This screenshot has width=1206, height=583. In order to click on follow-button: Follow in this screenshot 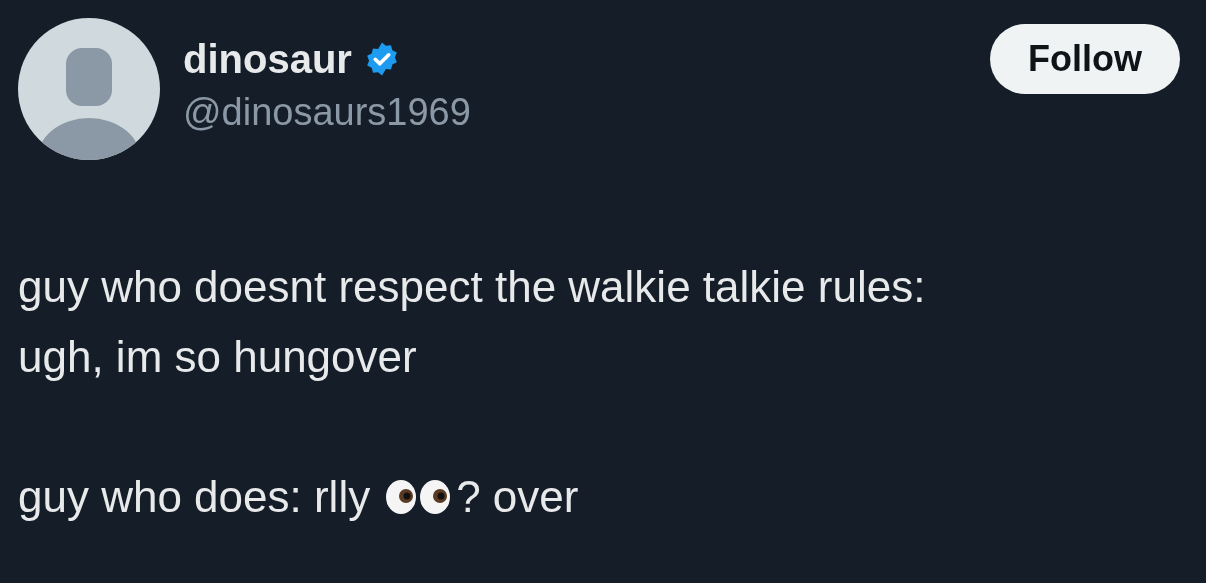, I will do `click(1085, 59)`.